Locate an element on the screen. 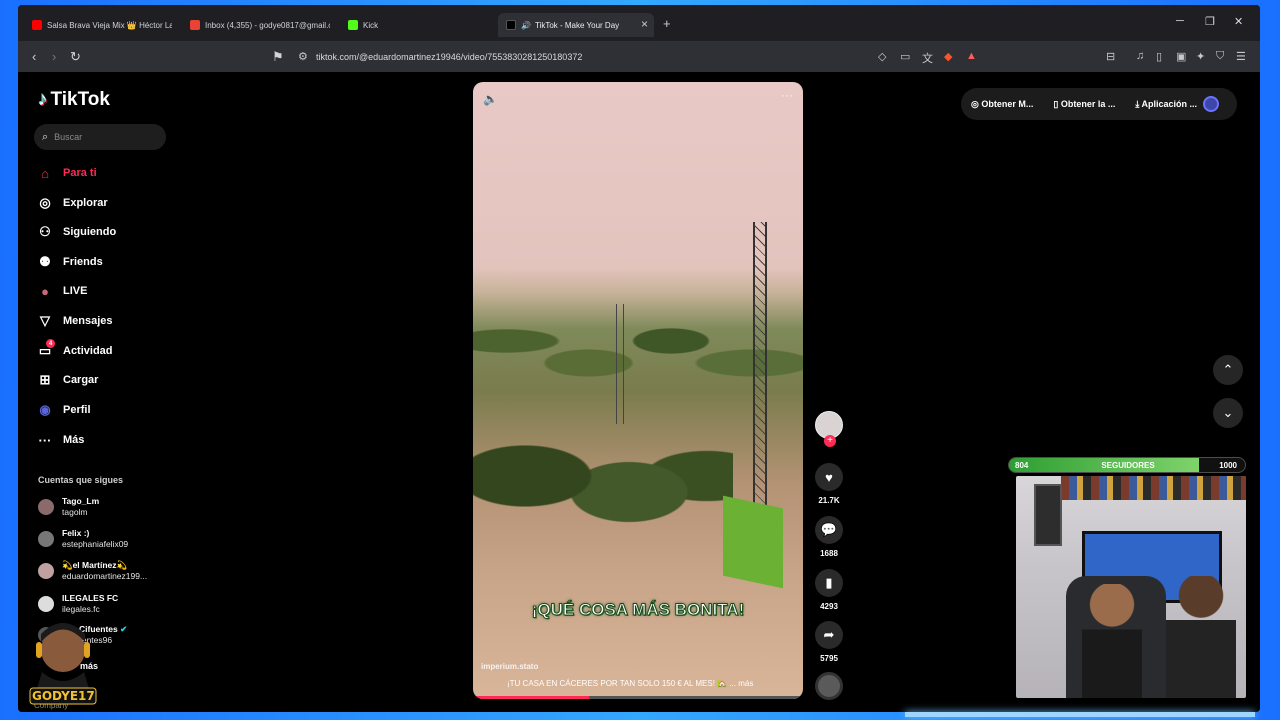  video-green-tarp is located at coordinates (753, 542).